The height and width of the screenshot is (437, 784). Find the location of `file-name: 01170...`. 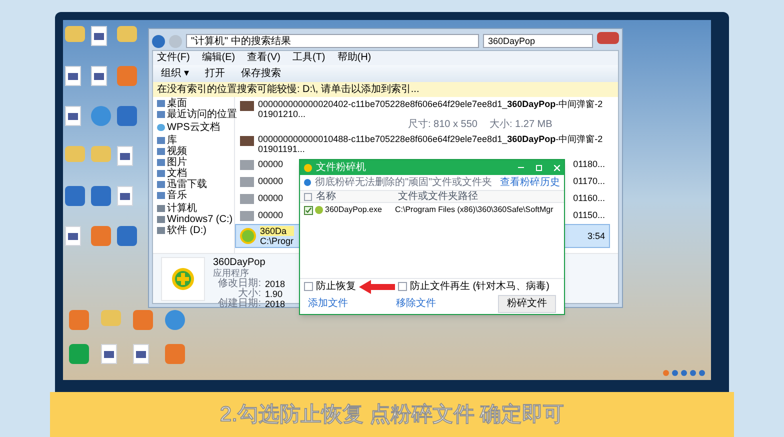

file-name: 01170... is located at coordinates (589, 181).